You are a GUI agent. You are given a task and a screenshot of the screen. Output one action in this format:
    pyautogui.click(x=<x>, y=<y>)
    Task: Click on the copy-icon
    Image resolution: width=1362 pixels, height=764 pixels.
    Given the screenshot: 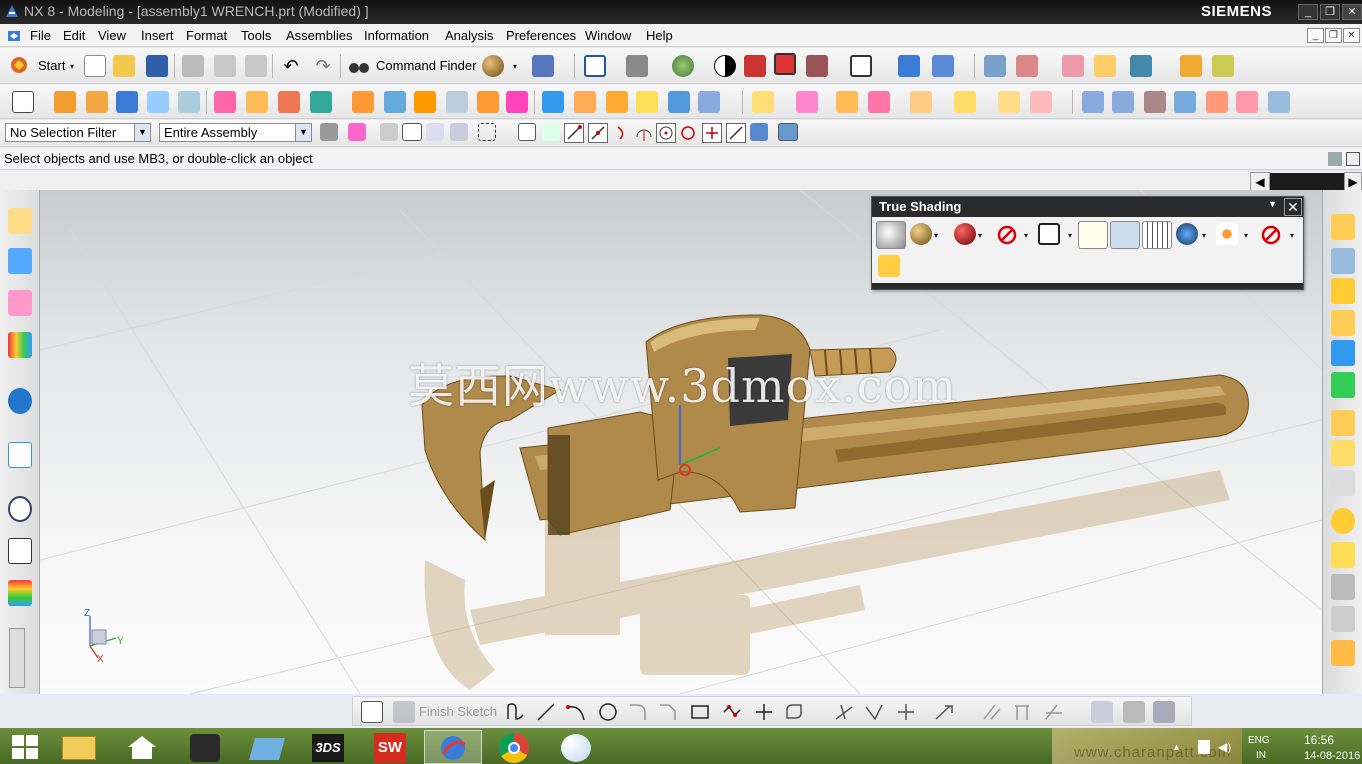 What is the action you would take?
    pyautogui.click(x=225, y=66)
    